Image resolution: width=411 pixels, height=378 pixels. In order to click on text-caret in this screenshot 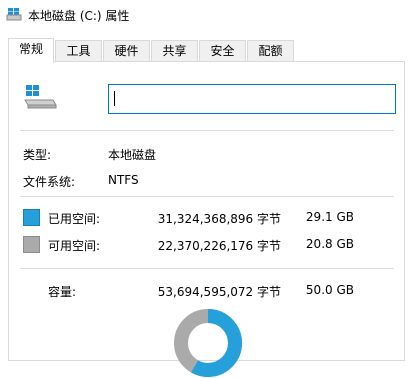, I will do `click(114, 98)`.